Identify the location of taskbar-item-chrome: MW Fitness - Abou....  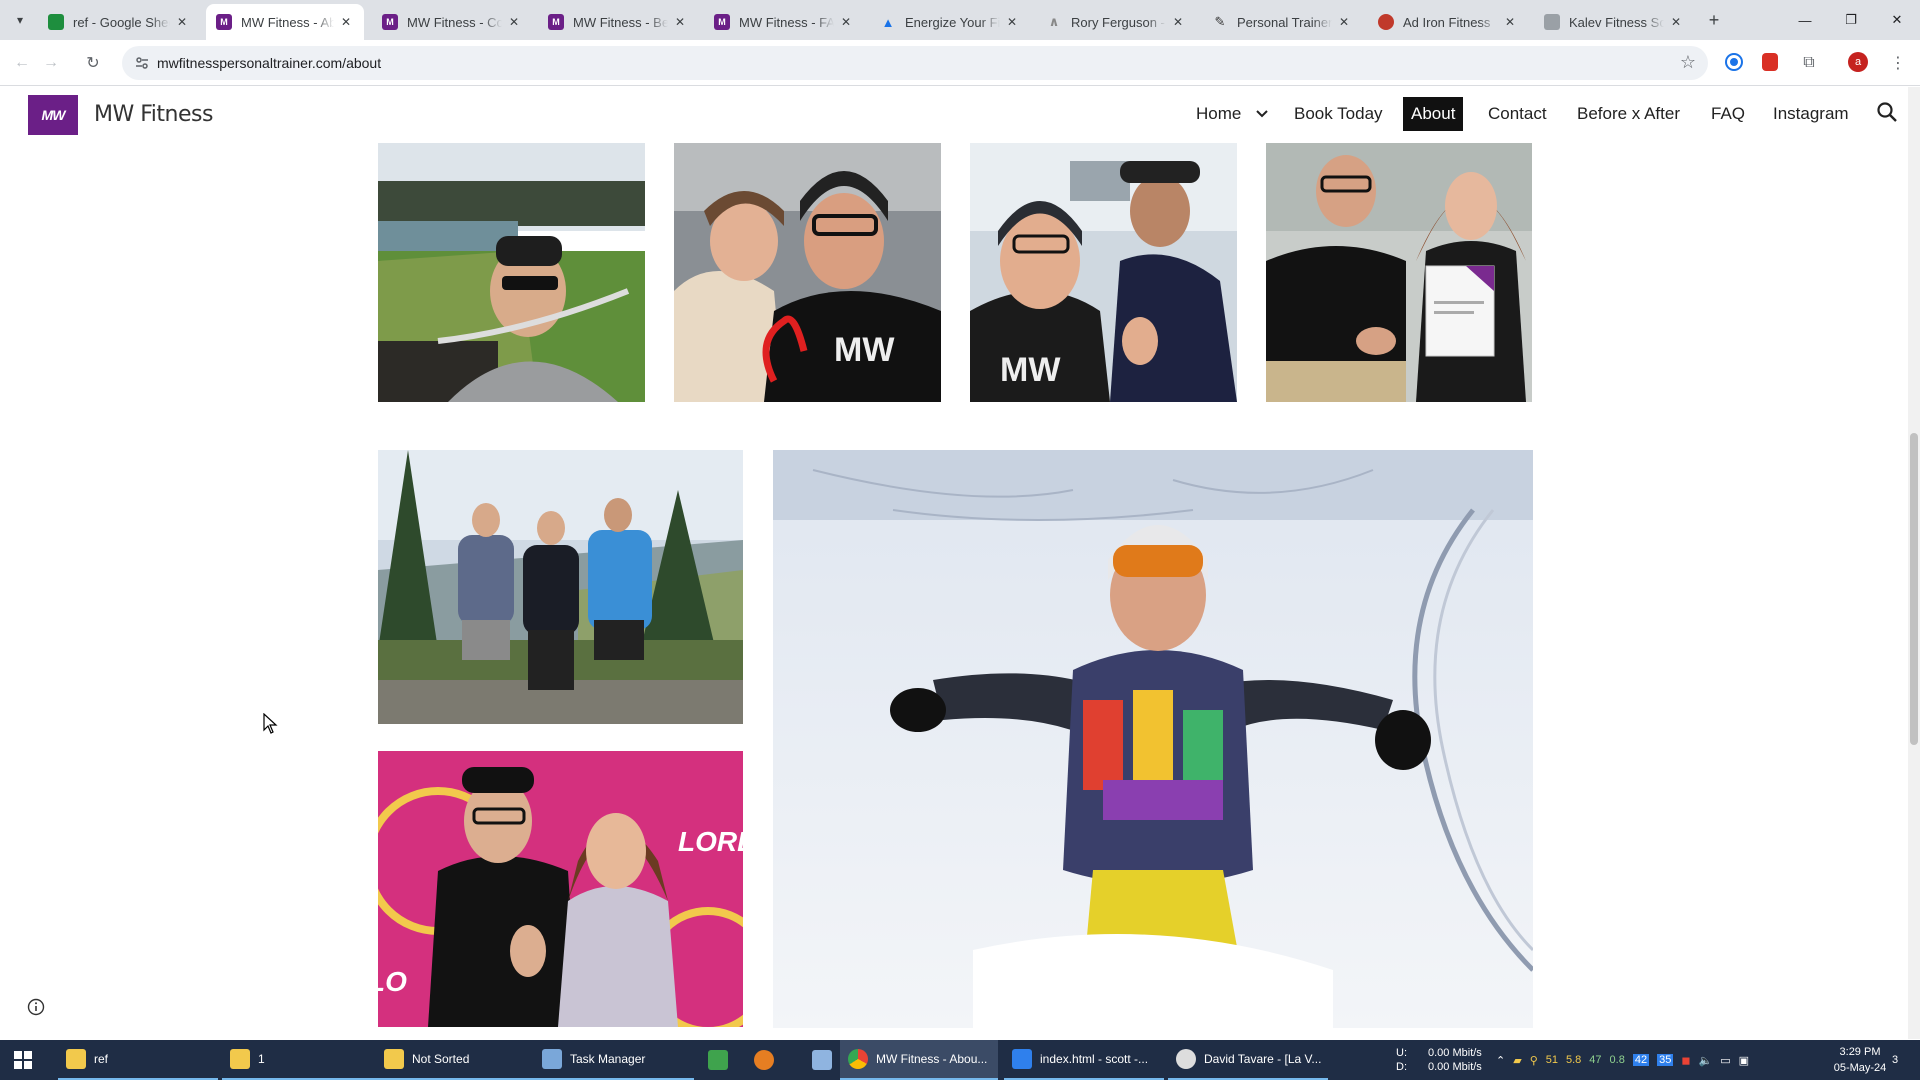
(919, 1060).